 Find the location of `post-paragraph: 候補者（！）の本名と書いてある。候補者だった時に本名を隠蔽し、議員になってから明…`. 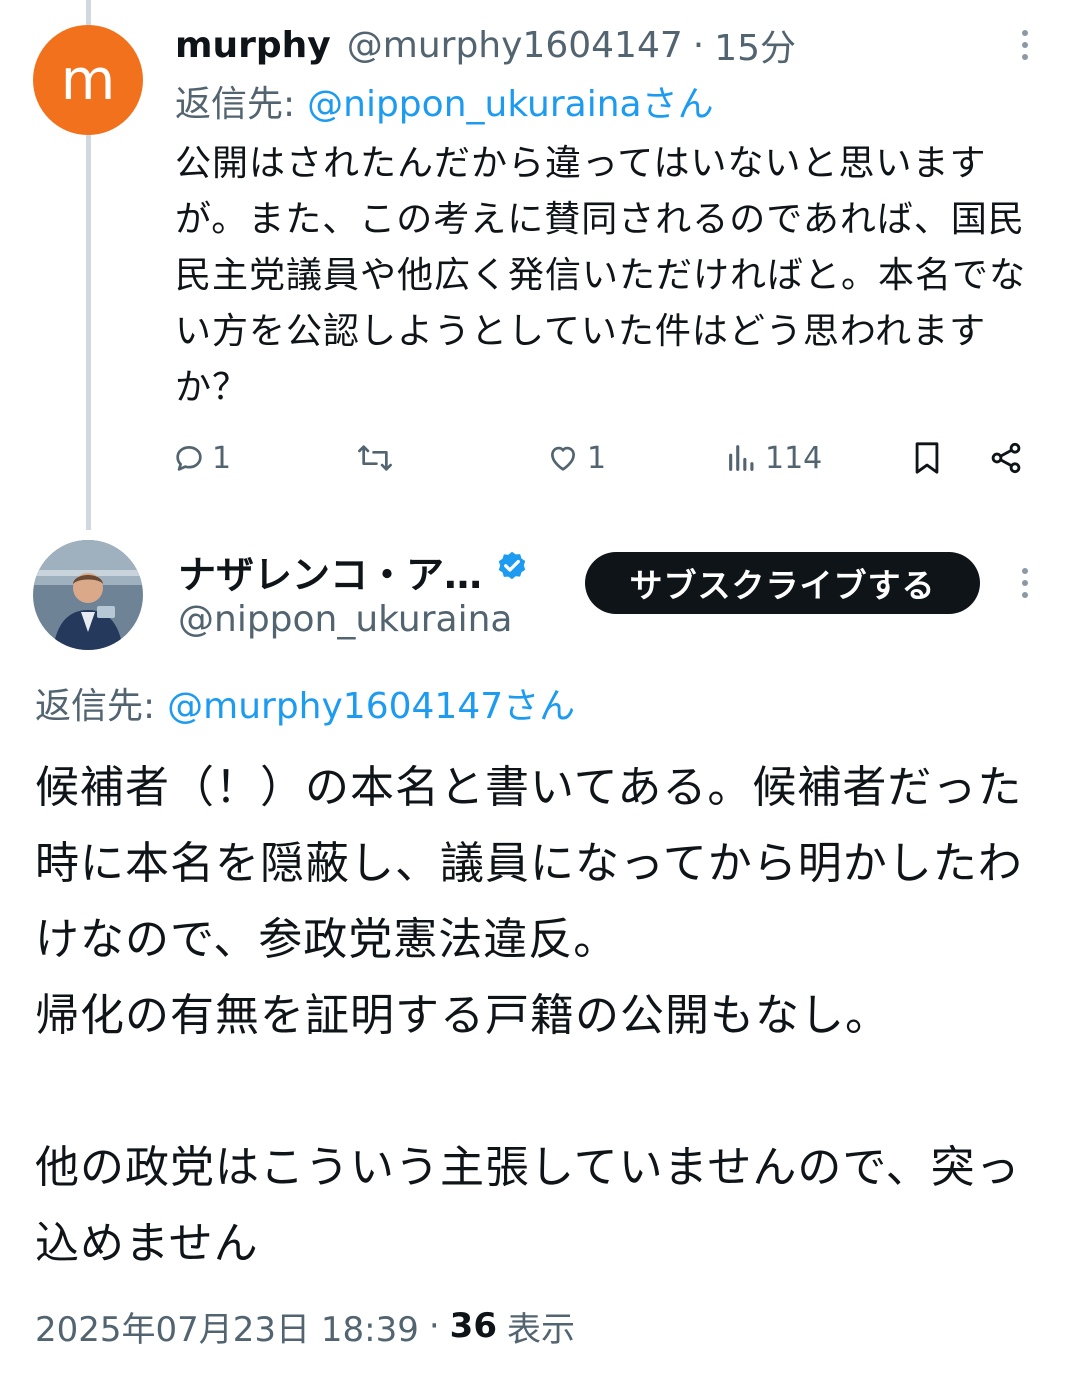

post-paragraph: 候補者（！）の本名と書いてある。候補者だった時に本名を隠蔽し、議員になってから明… is located at coordinates (529, 863).